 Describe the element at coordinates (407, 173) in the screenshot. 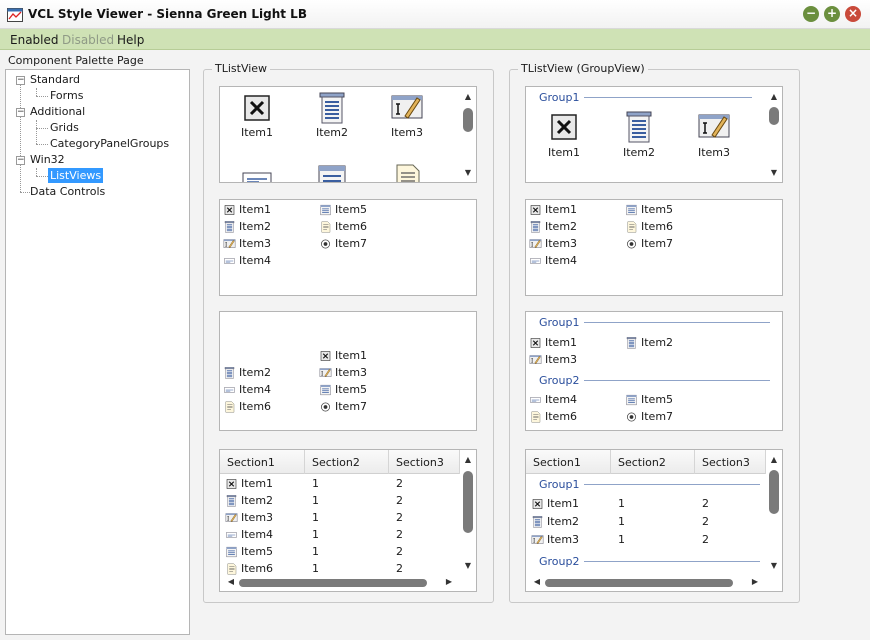

I see `document-icon` at that location.